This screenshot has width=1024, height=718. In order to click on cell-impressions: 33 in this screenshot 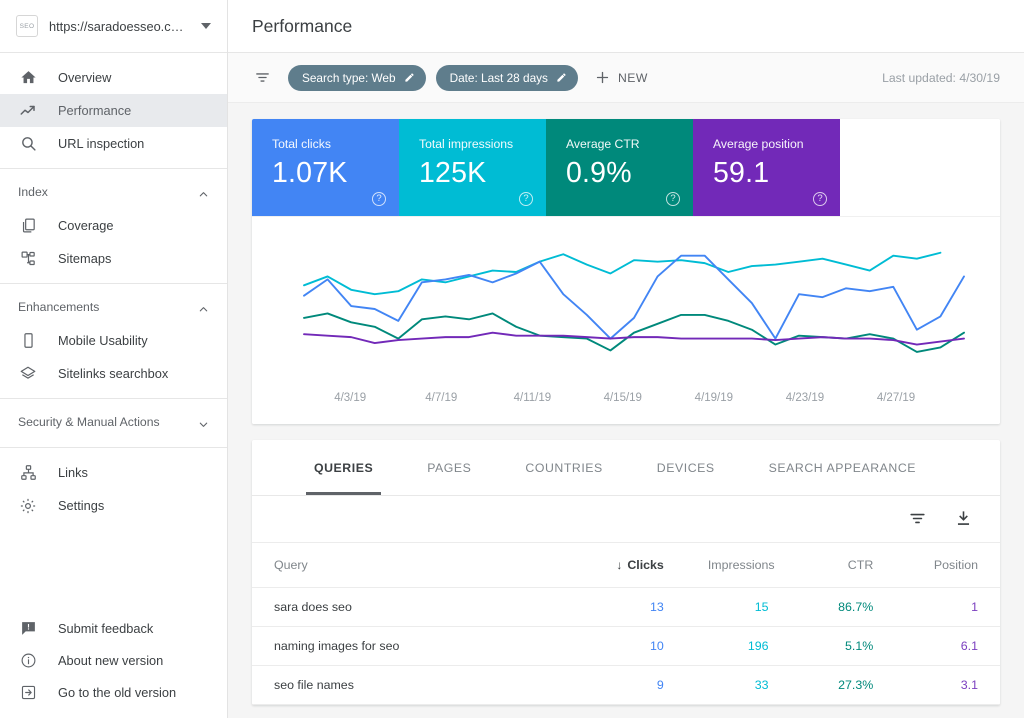, I will do `click(761, 684)`.